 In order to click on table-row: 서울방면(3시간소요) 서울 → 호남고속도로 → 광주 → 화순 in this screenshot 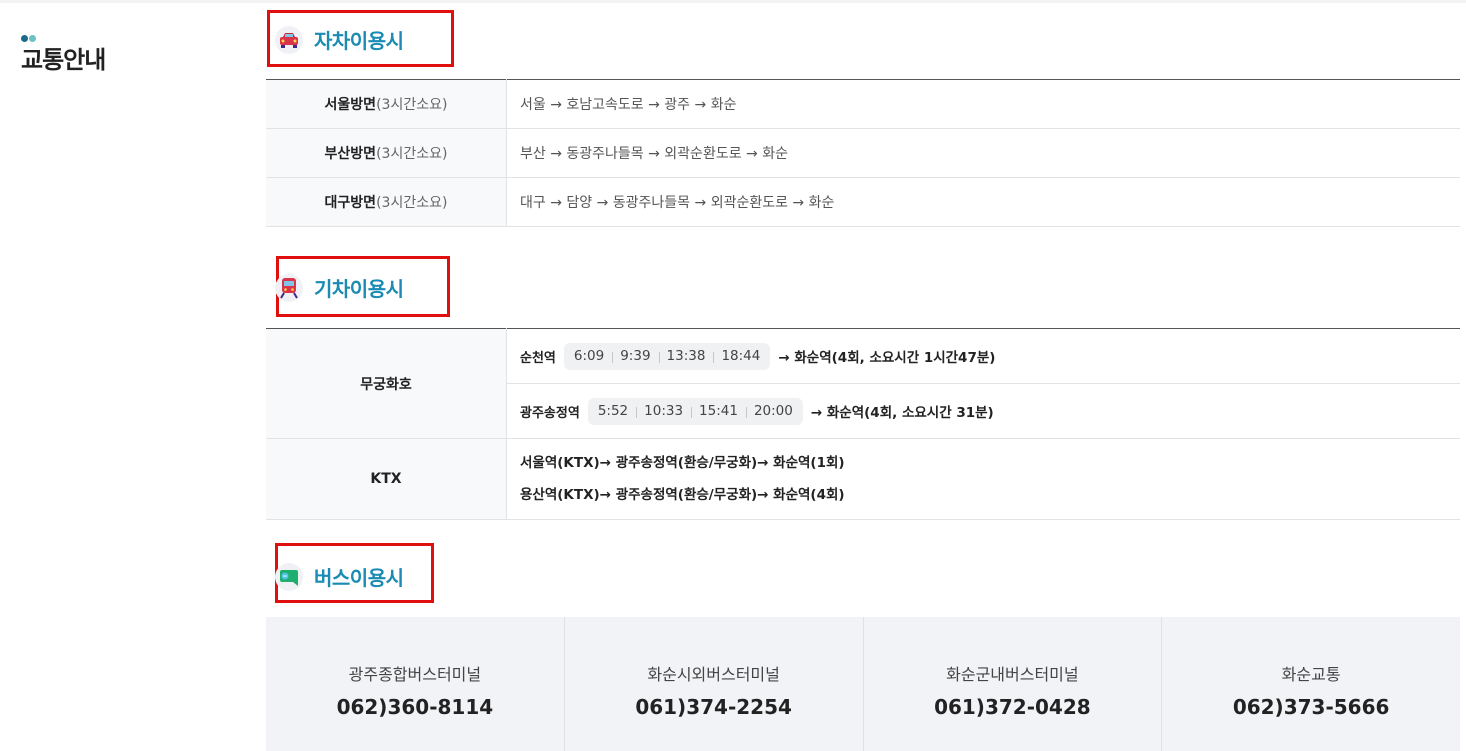, I will do `click(863, 104)`.